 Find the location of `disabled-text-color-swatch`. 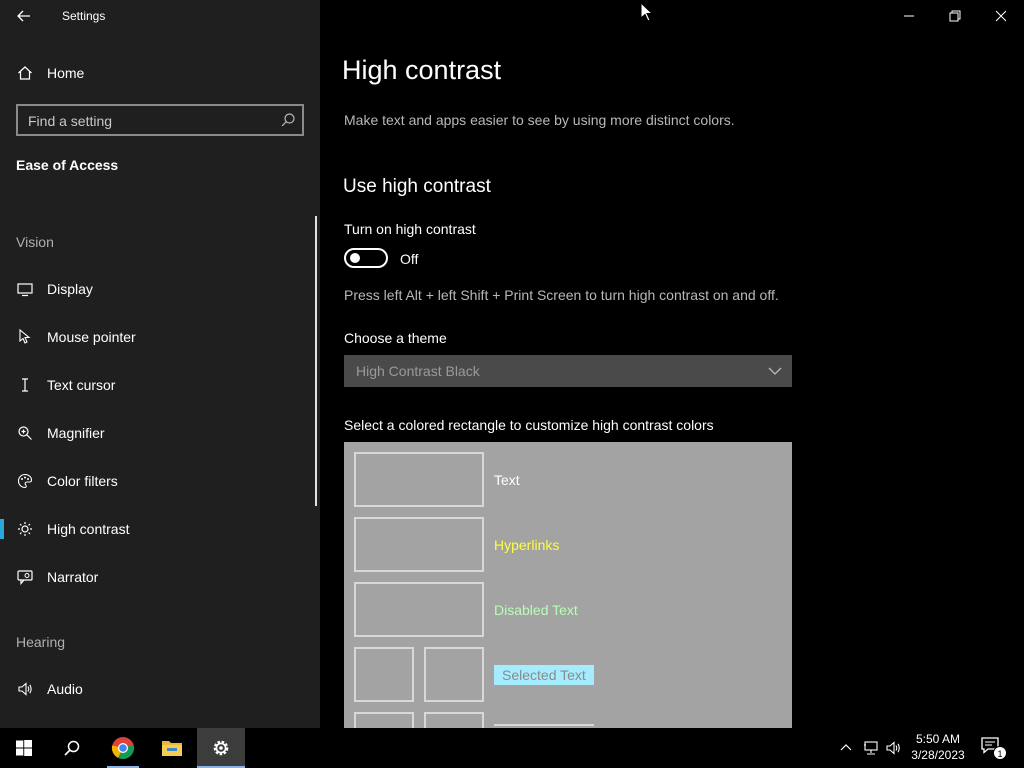

disabled-text-color-swatch is located at coordinates (419, 609).